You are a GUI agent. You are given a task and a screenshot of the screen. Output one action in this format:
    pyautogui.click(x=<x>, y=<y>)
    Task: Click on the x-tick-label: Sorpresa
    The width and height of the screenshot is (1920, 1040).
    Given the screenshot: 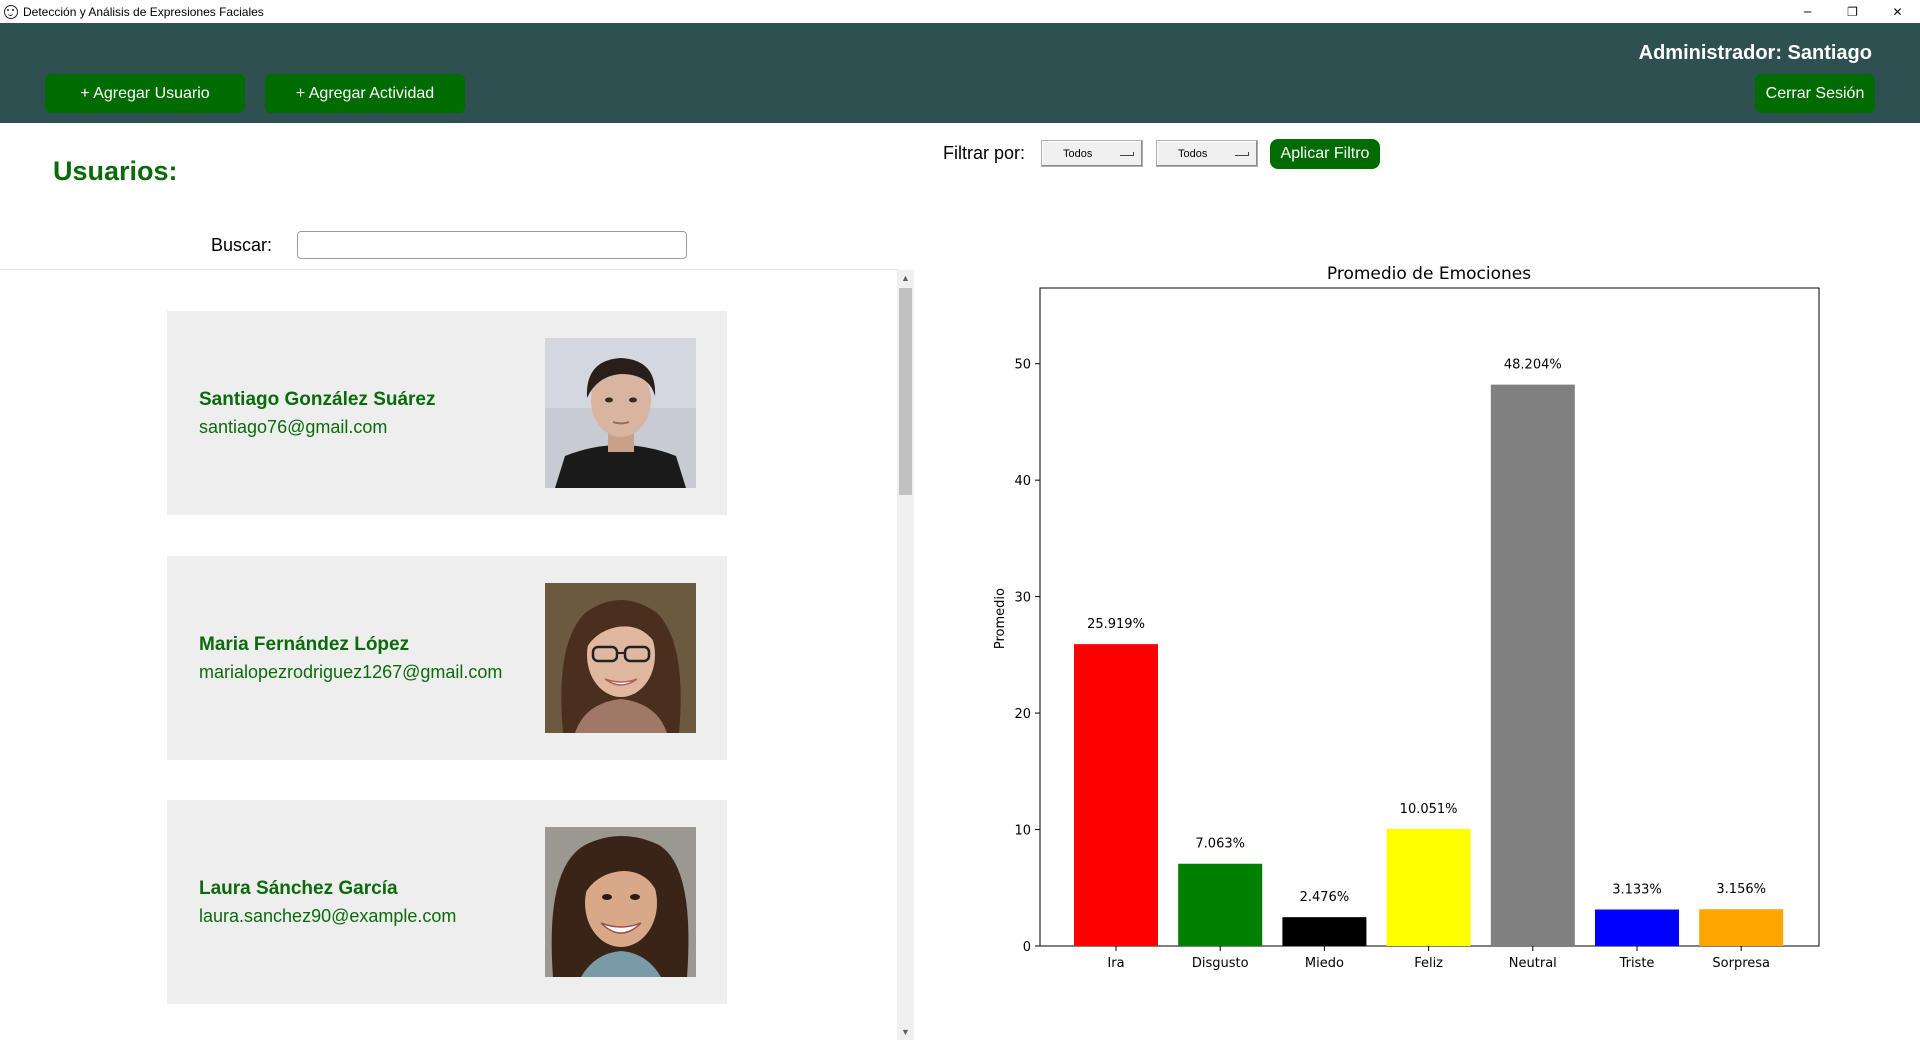 What is the action you would take?
    pyautogui.click(x=1741, y=963)
    